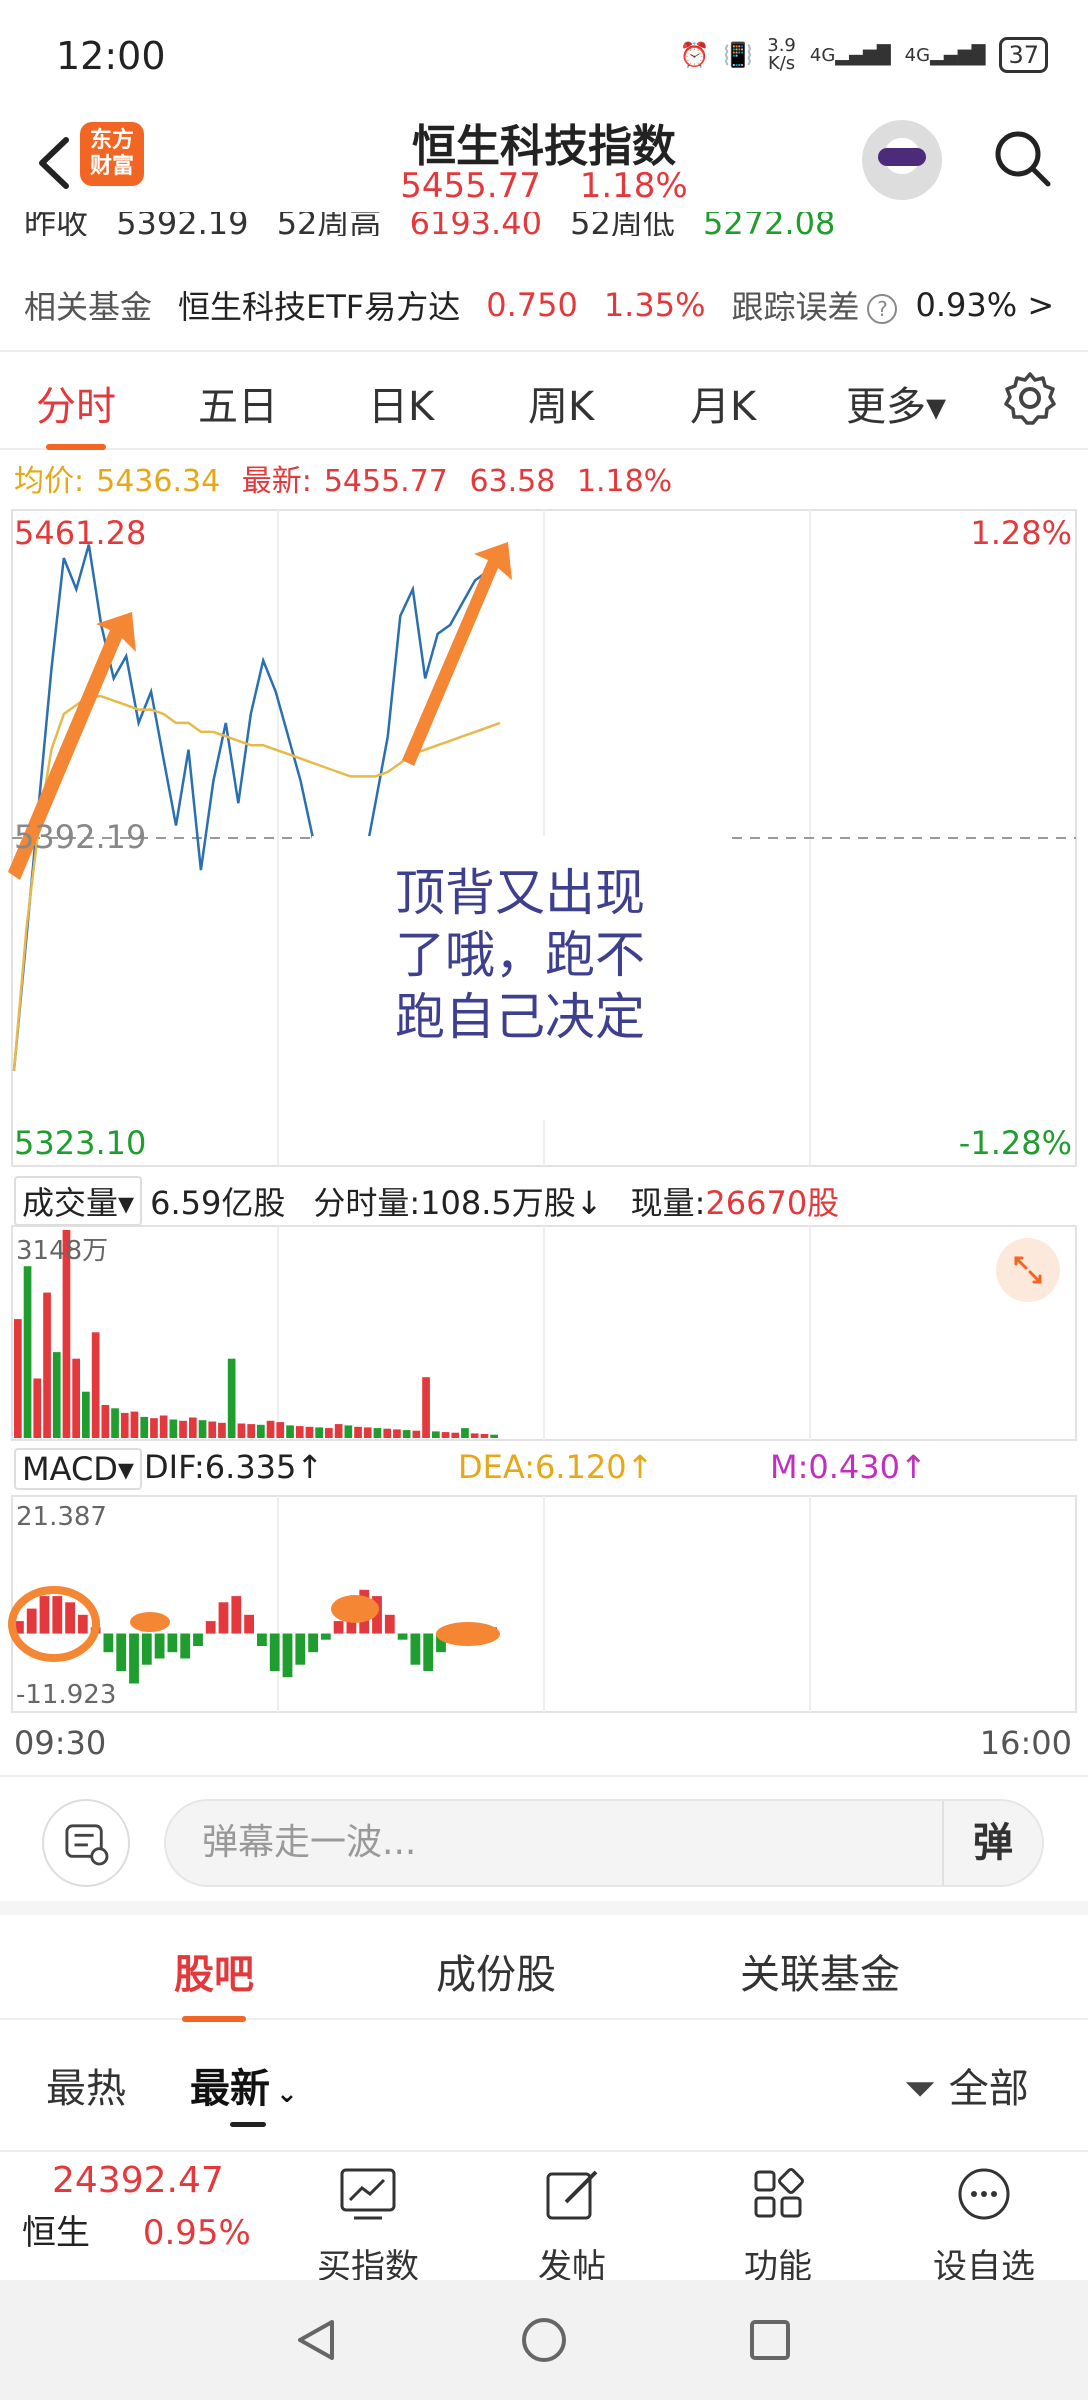  What do you see at coordinates (633, 186) in the screenshot?
I see `header-change-pct: 1.18%` at bounding box center [633, 186].